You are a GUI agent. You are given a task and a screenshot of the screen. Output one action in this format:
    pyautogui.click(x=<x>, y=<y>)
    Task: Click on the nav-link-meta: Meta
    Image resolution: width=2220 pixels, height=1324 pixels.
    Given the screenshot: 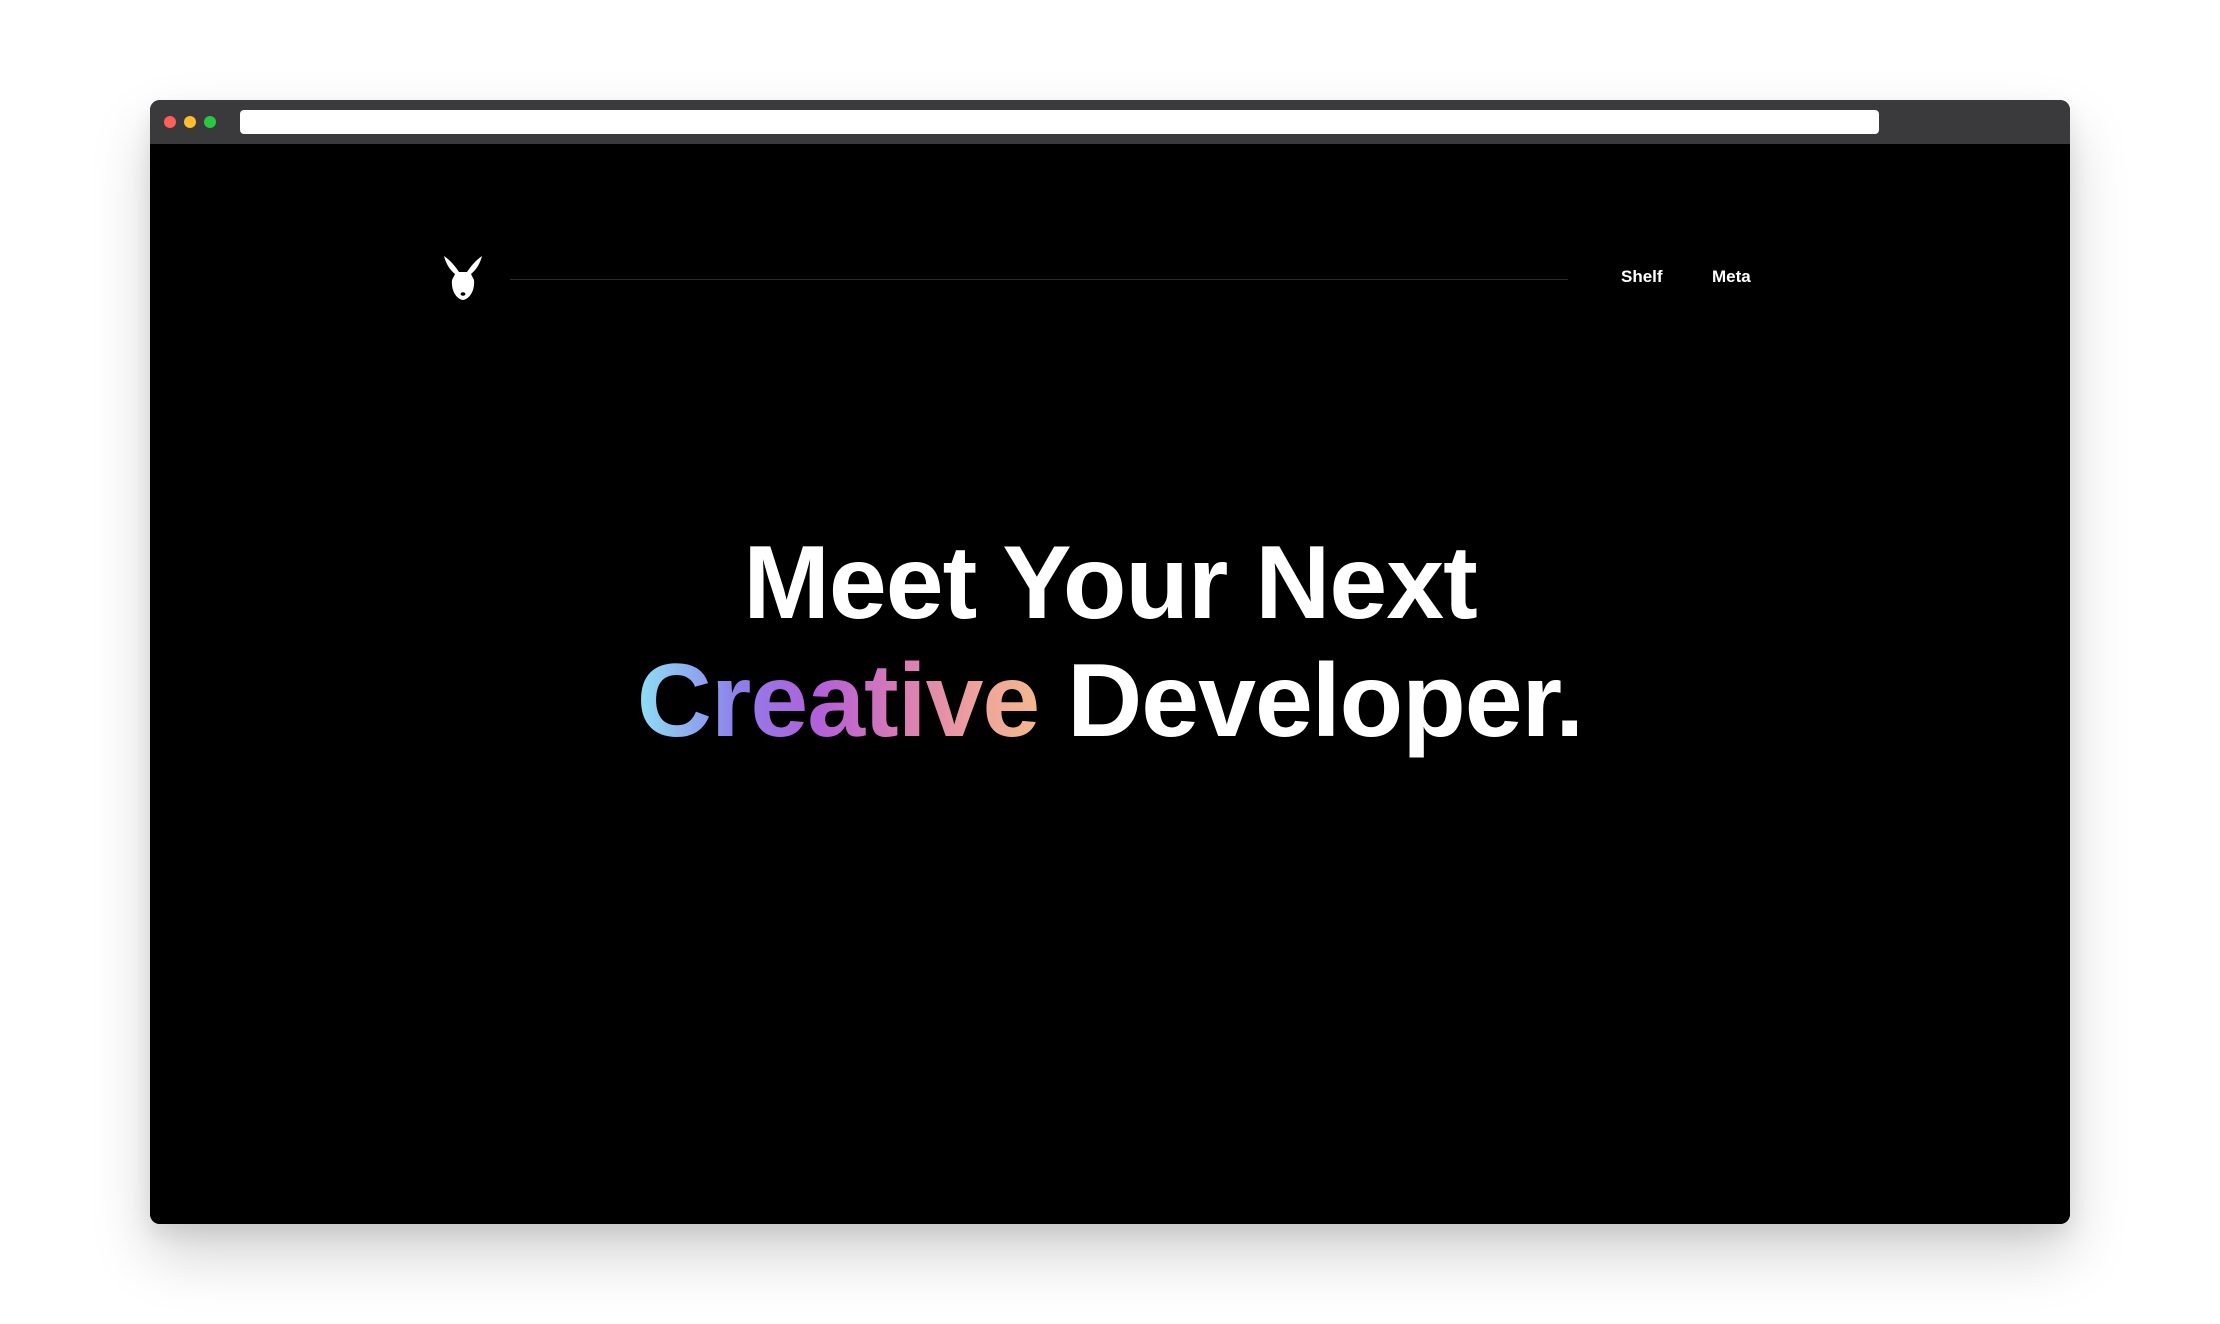 What is the action you would take?
    pyautogui.click(x=1731, y=277)
    